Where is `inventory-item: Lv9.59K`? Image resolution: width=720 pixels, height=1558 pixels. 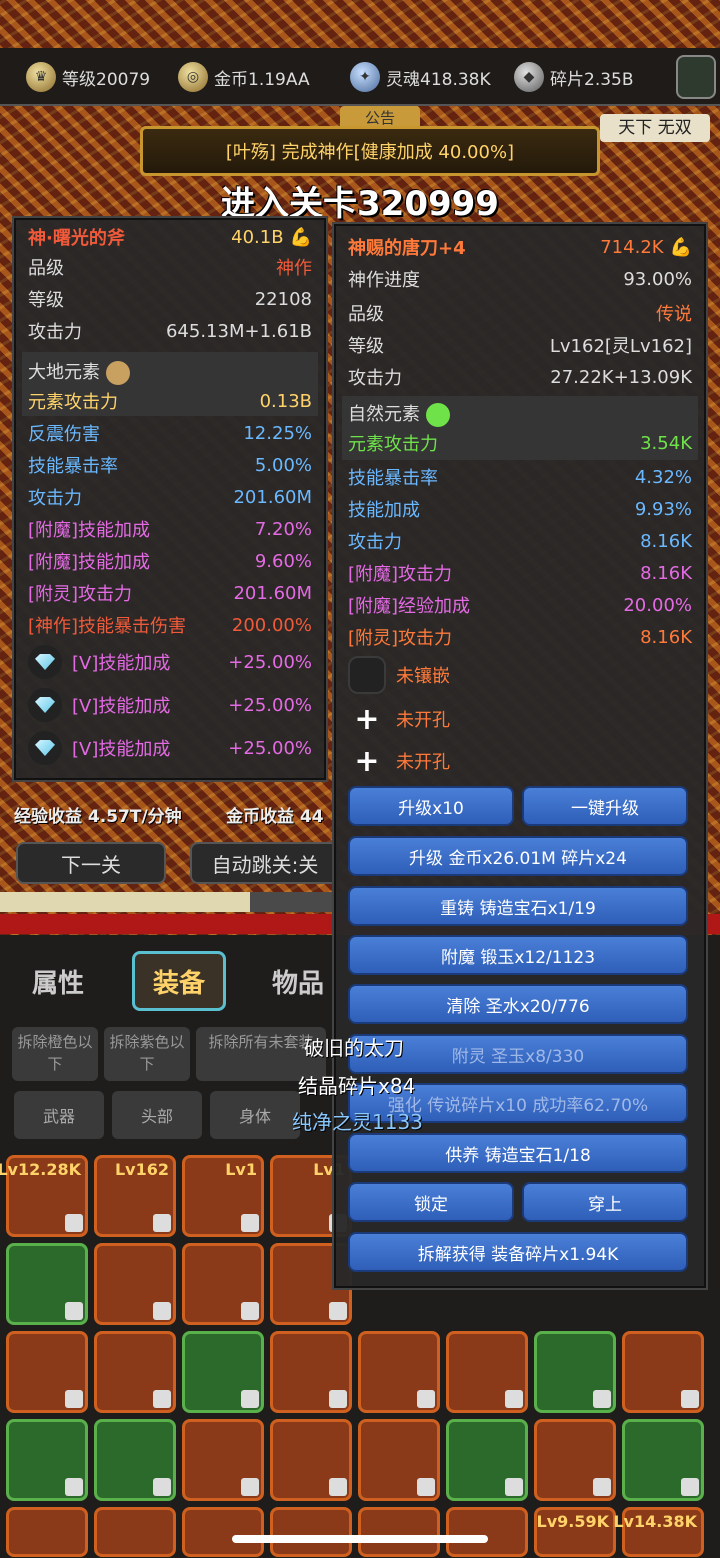 inventory-item: Lv9.59K is located at coordinates (575, 1532).